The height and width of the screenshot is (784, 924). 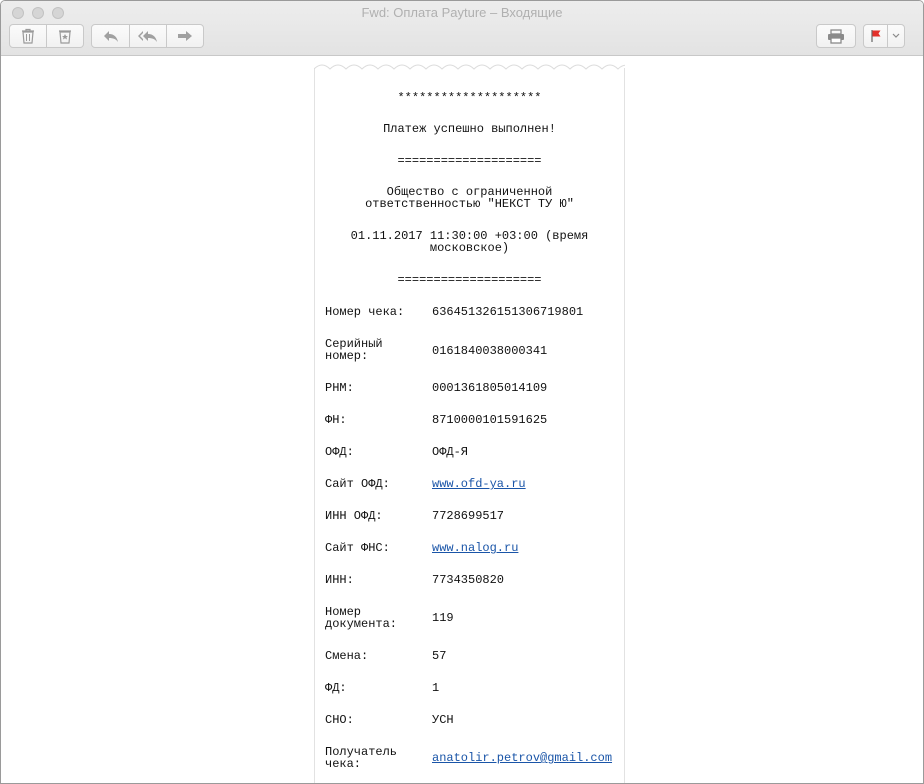 What do you see at coordinates (357, 484) in the screenshot?
I see `receipt-label: Сайт ОФД:` at bounding box center [357, 484].